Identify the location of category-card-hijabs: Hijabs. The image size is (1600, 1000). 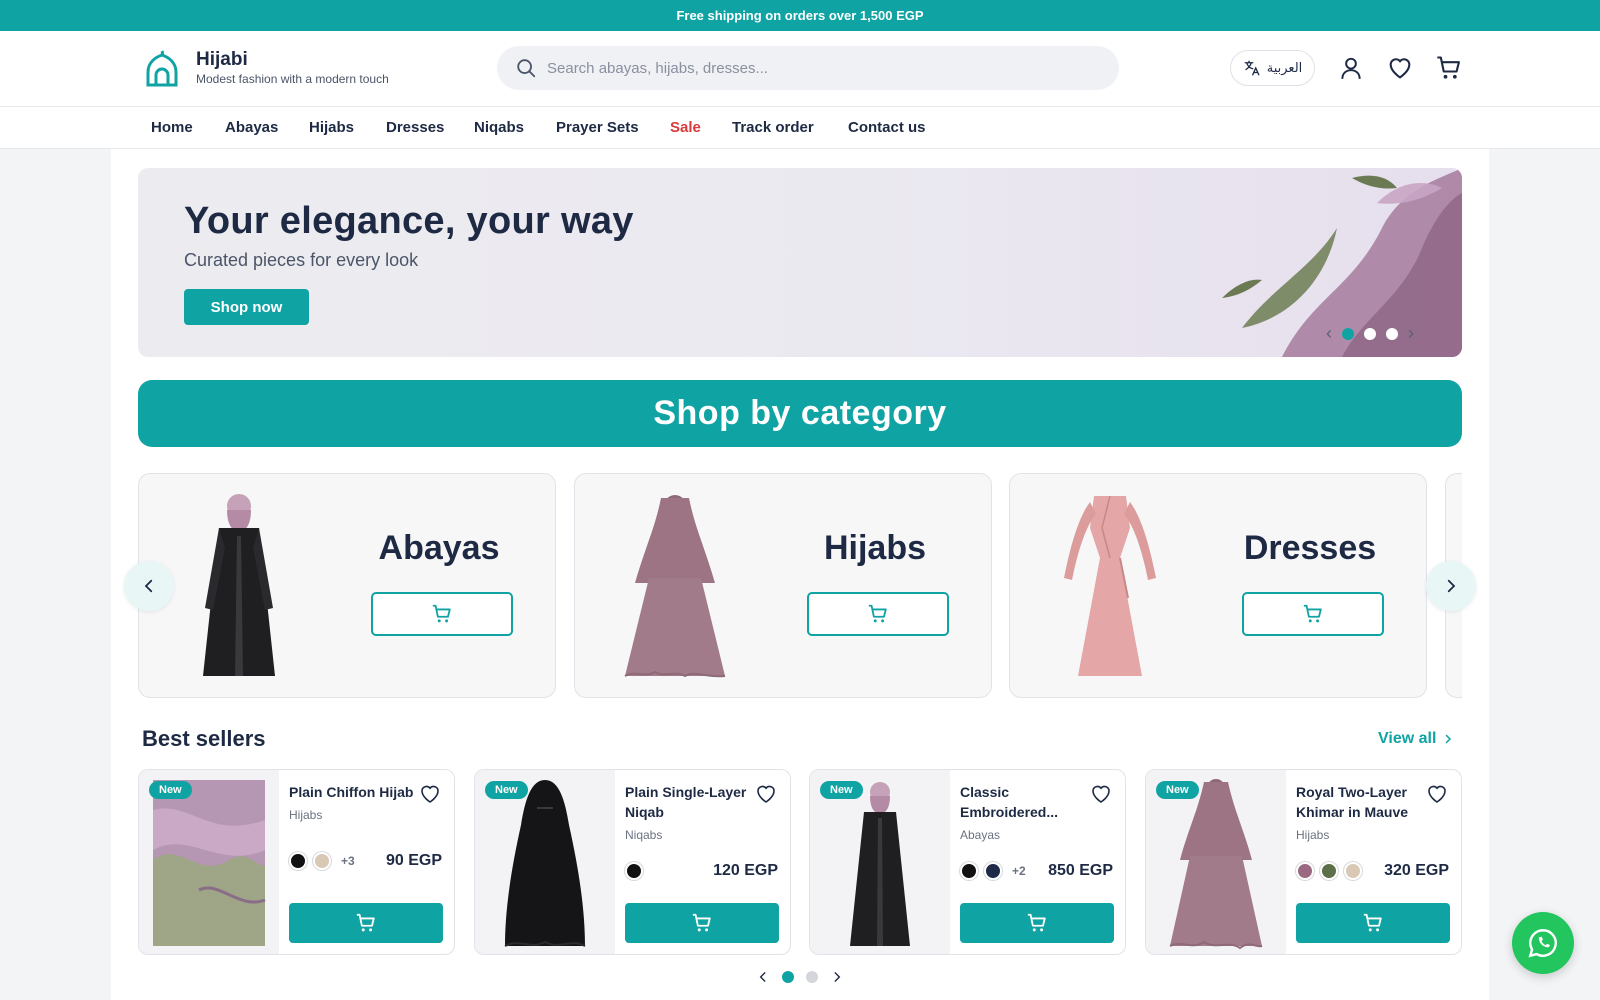
(783, 585).